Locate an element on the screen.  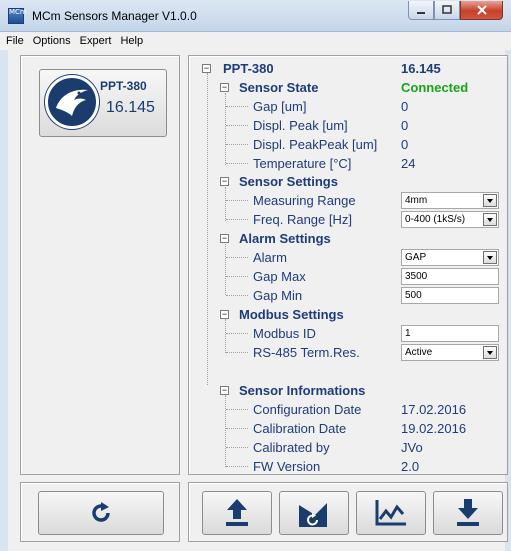
modbus-id-row: Modbus ID 1 is located at coordinates (349, 333).